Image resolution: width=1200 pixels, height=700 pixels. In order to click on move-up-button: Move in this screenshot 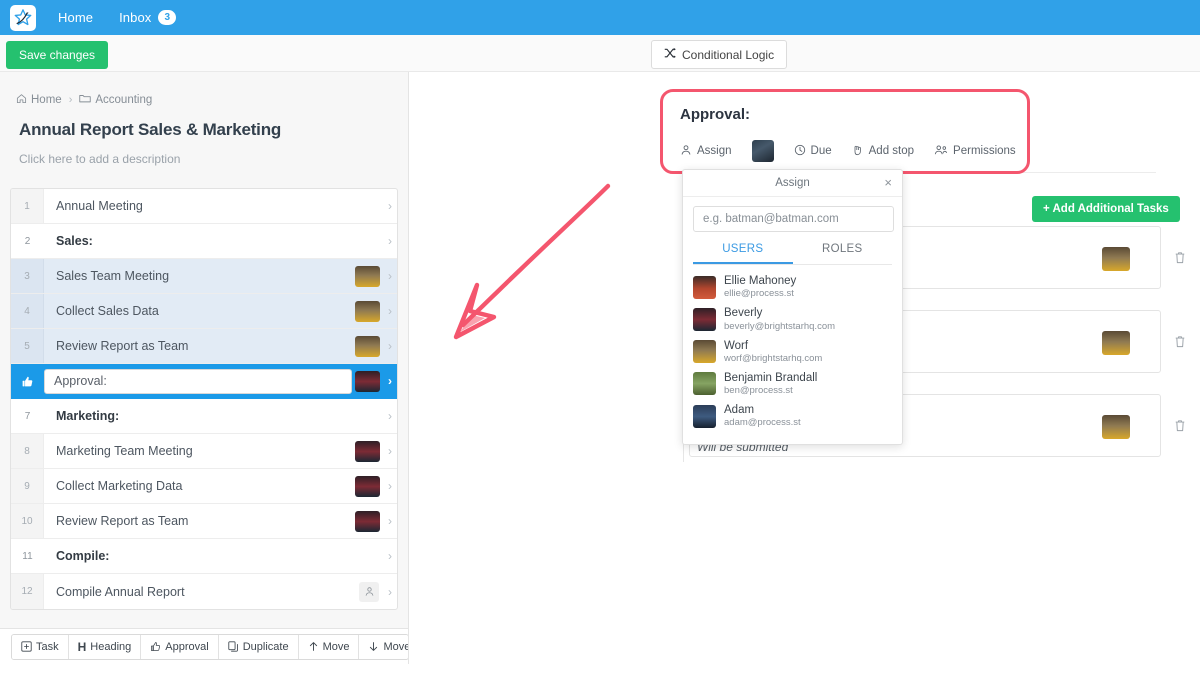, I will do `click(329, 646)`.